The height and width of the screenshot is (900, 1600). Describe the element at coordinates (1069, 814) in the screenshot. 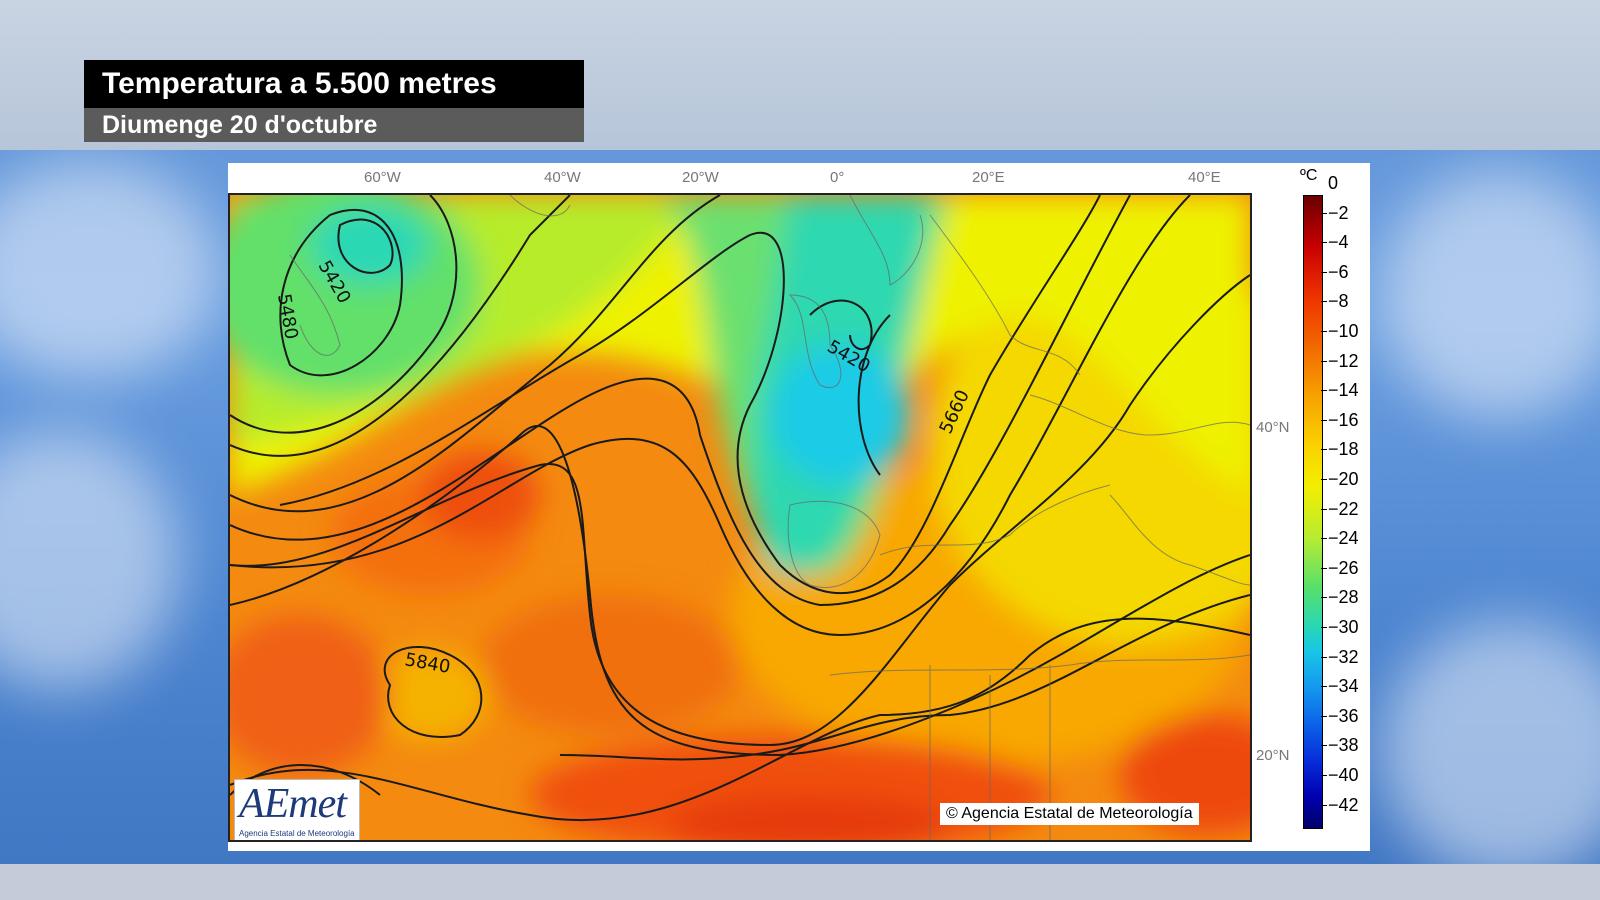

I see `copyright-notice: © Agencia Estatal de Meteorología` at that location.